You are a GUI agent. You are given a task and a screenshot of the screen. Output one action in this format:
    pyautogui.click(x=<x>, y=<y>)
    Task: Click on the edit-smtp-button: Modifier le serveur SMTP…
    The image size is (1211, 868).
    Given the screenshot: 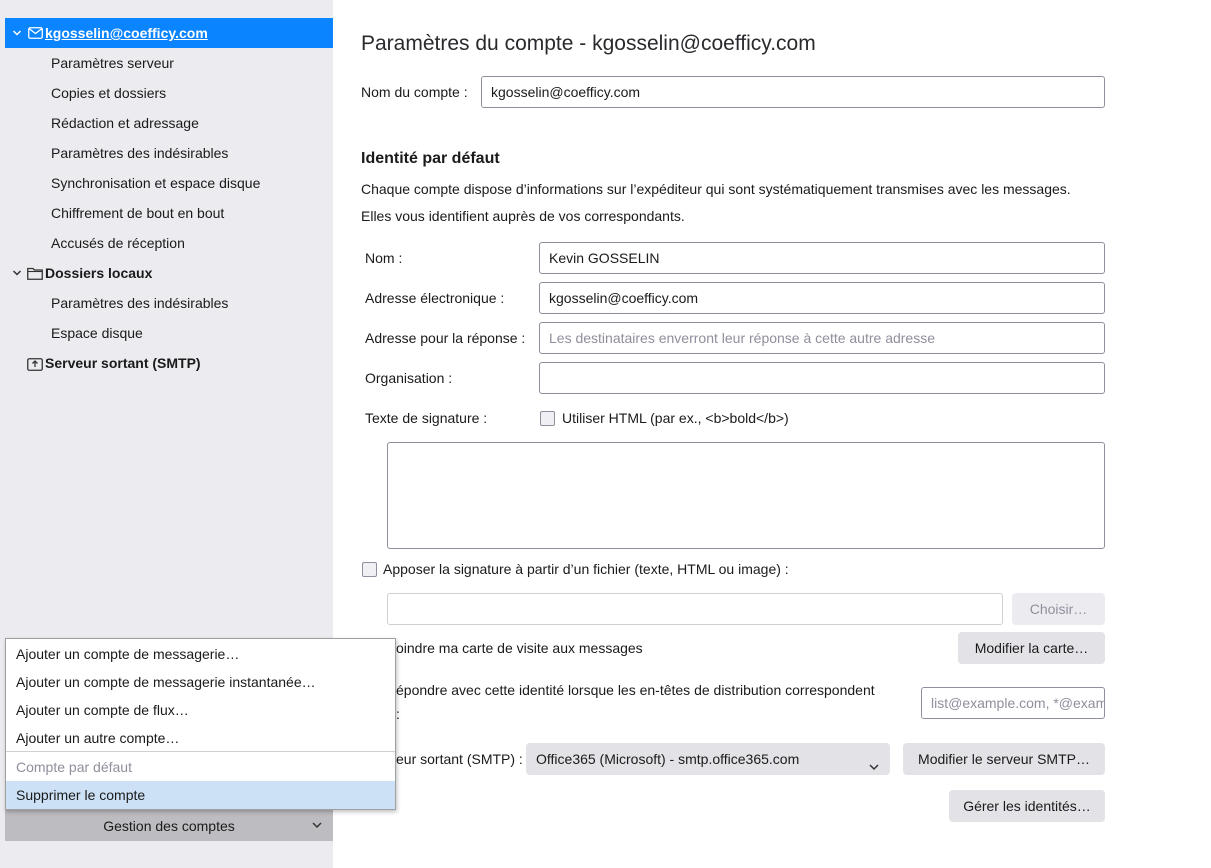 What is the action you would take?
    pyautogui.click(x=1004, y=759)
    